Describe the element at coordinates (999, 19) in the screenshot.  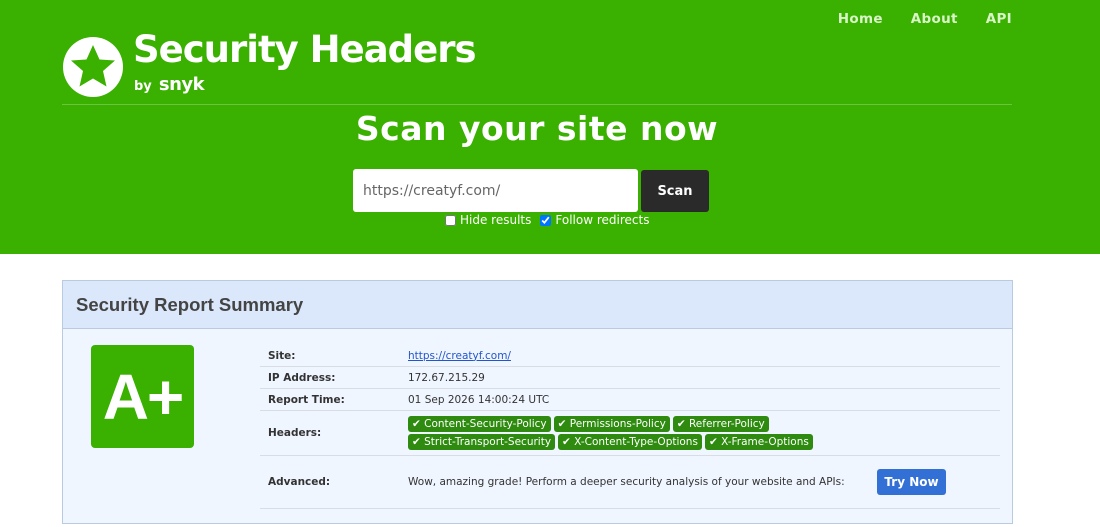
I see `nav-api-link: API` at that location.